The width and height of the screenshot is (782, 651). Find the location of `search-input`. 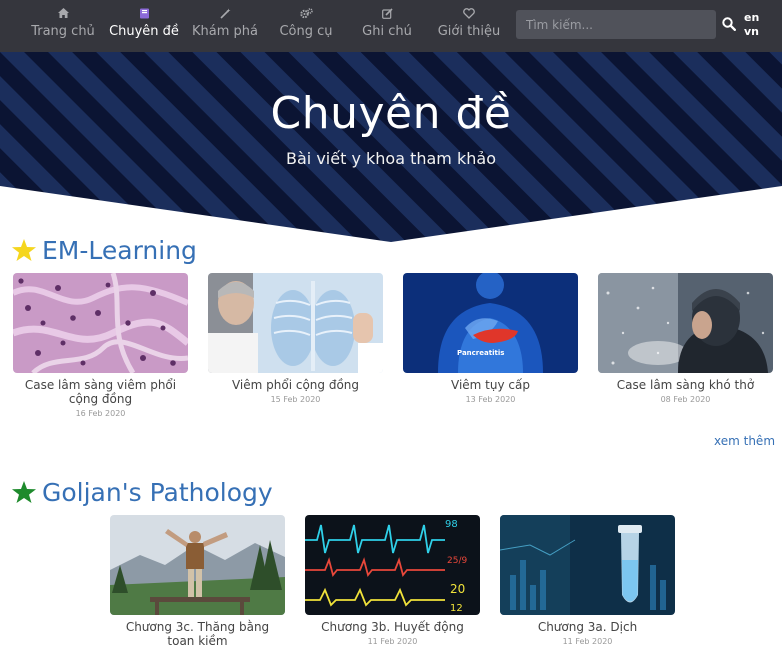

search-input is located at coordinates (616, 24).